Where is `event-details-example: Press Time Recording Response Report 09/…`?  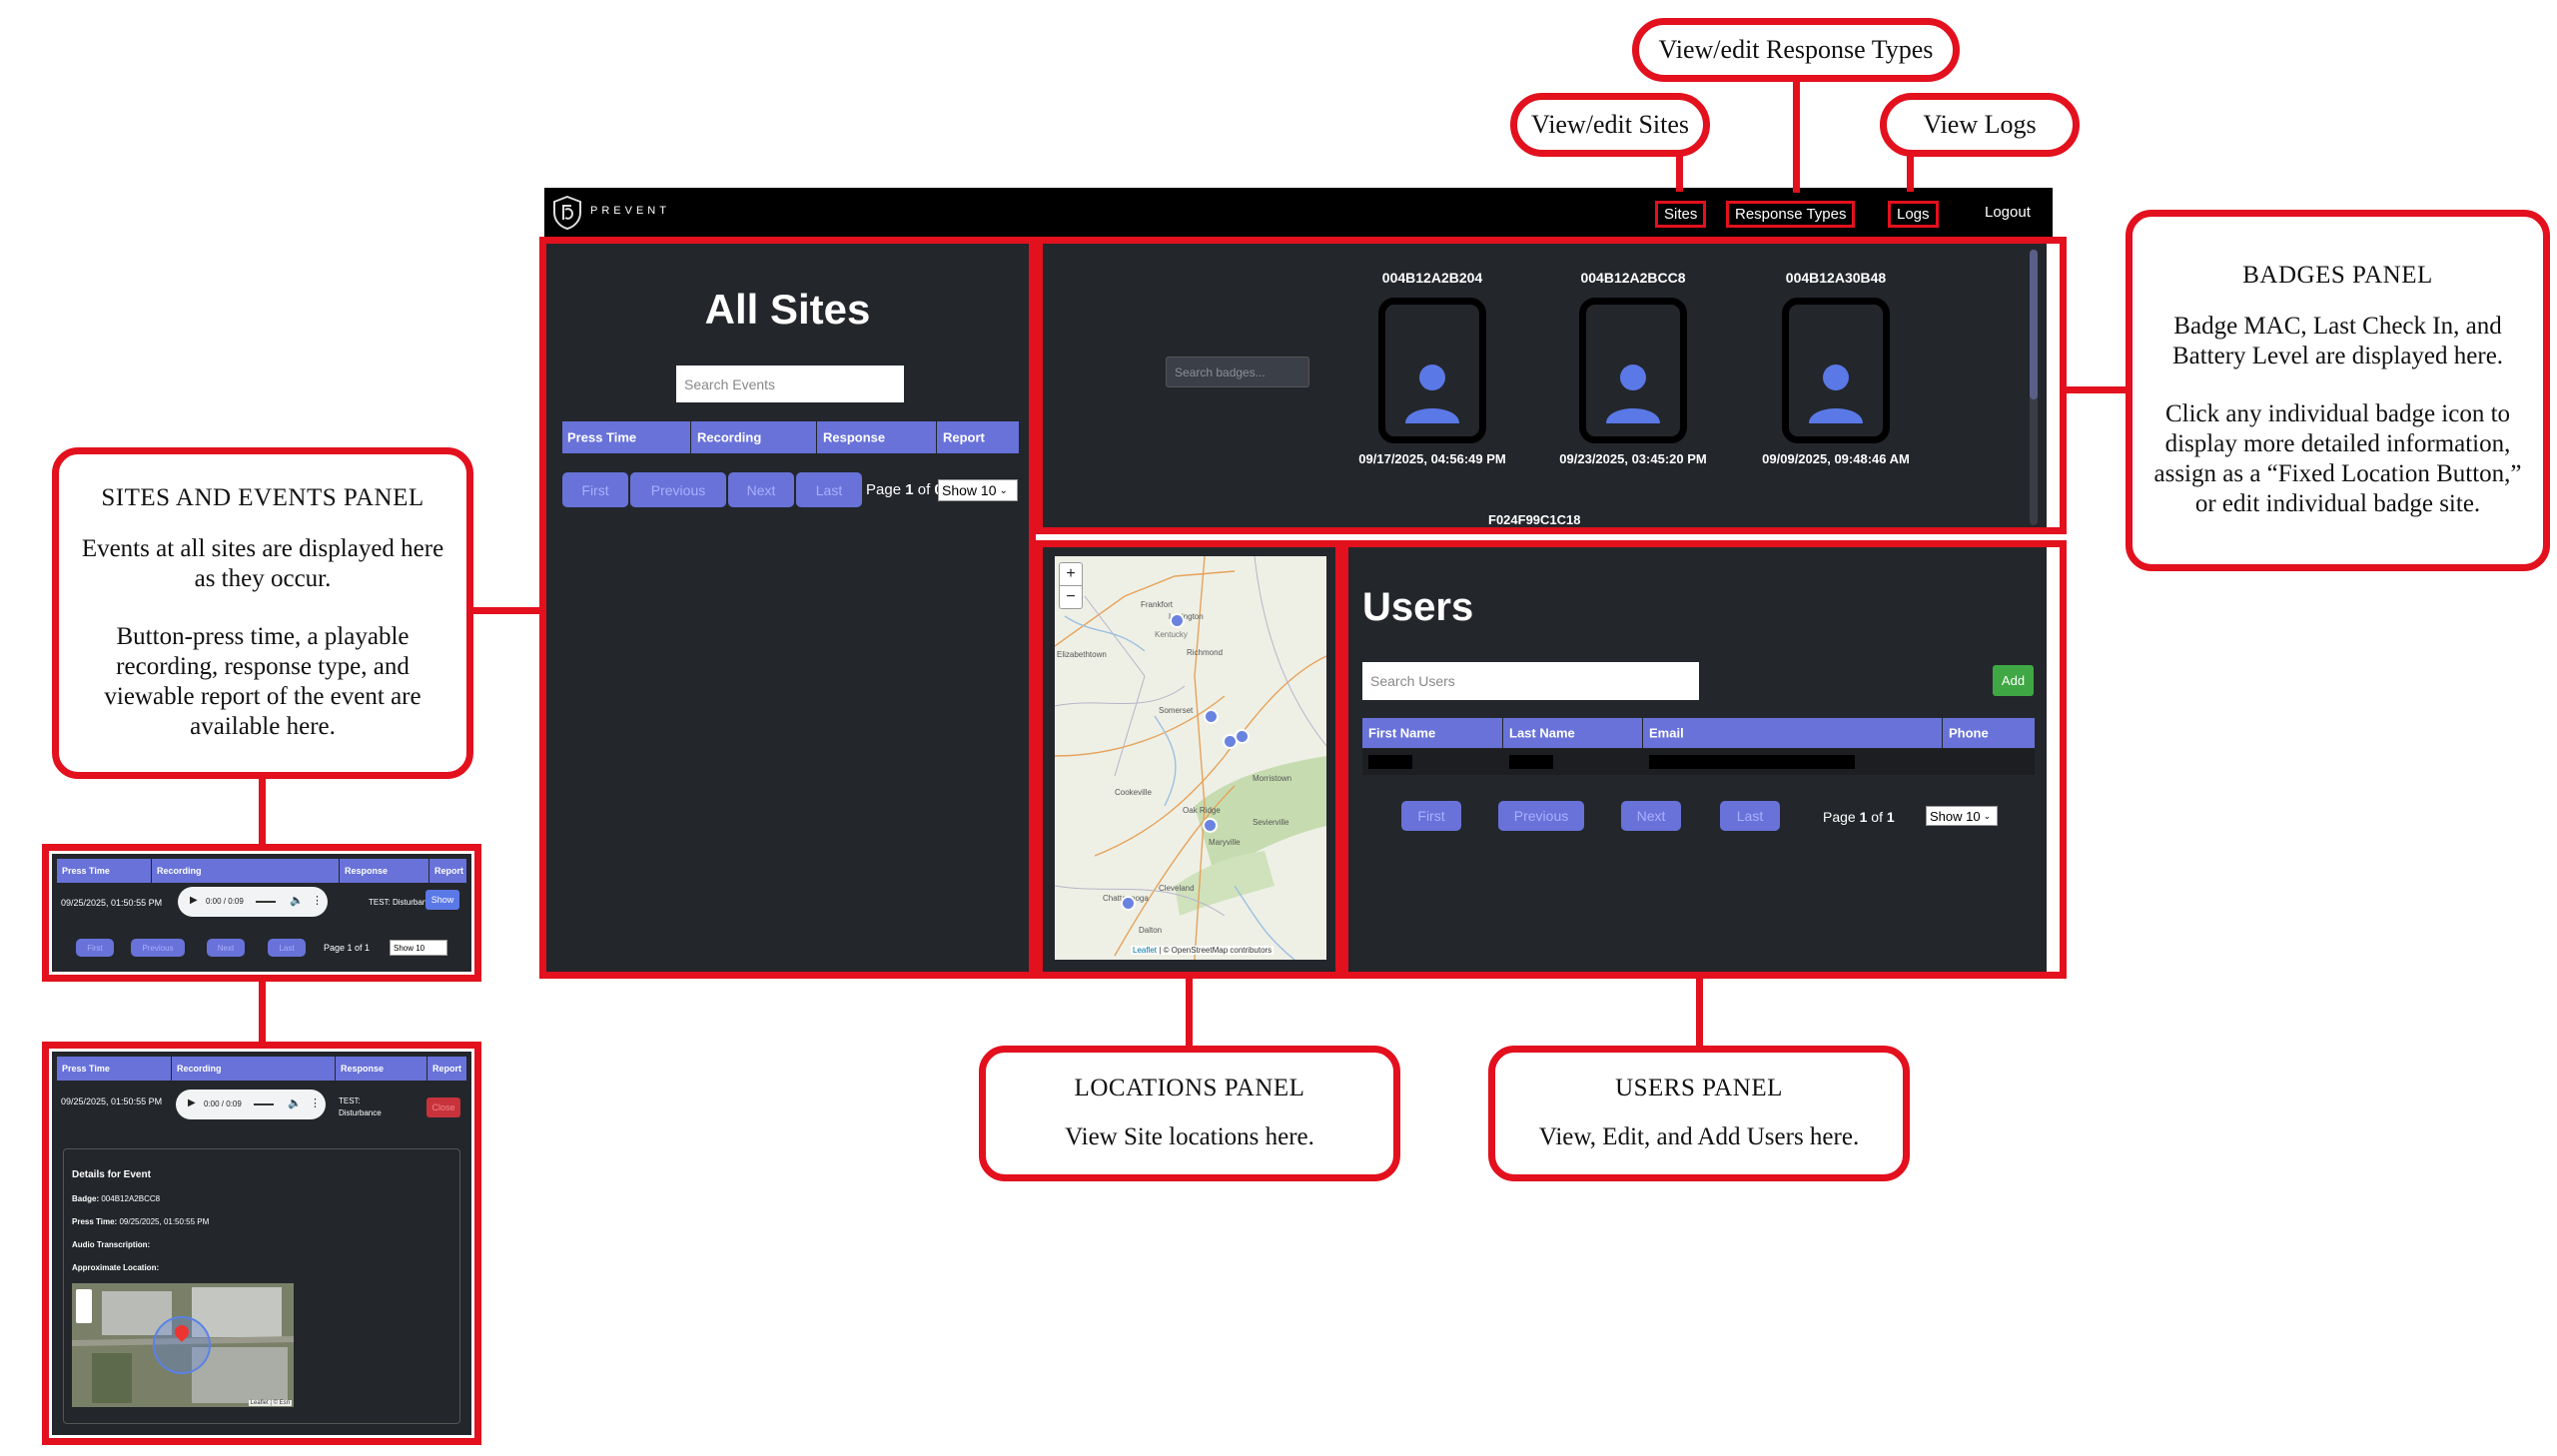 event-details-example: Press Time Recording Response Report 09/… is located at coordinates (261, 1243).